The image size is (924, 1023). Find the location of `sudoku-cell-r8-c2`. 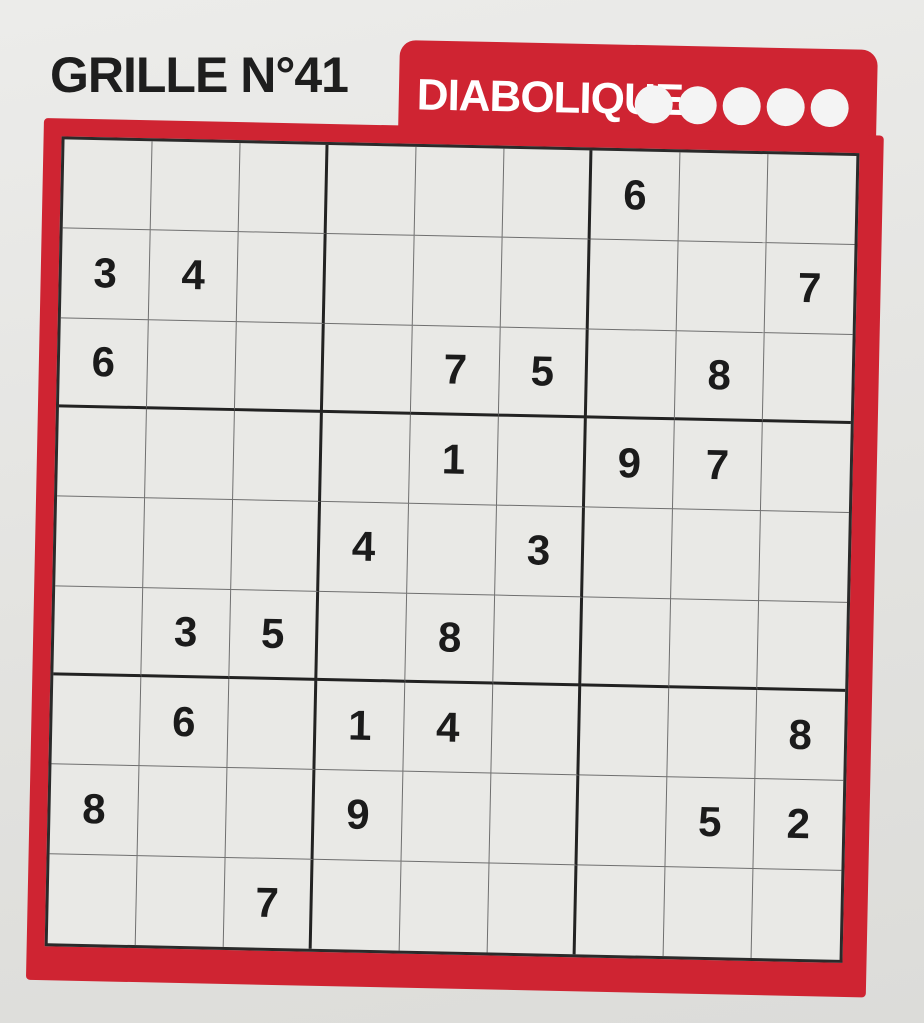

sudoku-cell-r8-c2 is located at coordinates (182, 812).